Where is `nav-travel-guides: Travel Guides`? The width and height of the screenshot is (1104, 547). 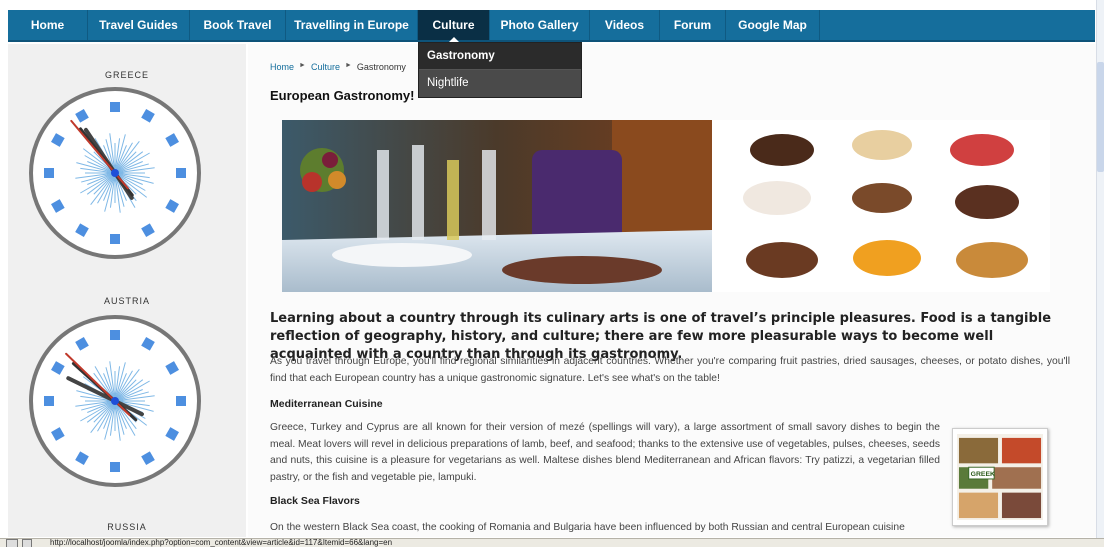 nav-travel-guides: Travel Guides is located at coordinates (139, 25).